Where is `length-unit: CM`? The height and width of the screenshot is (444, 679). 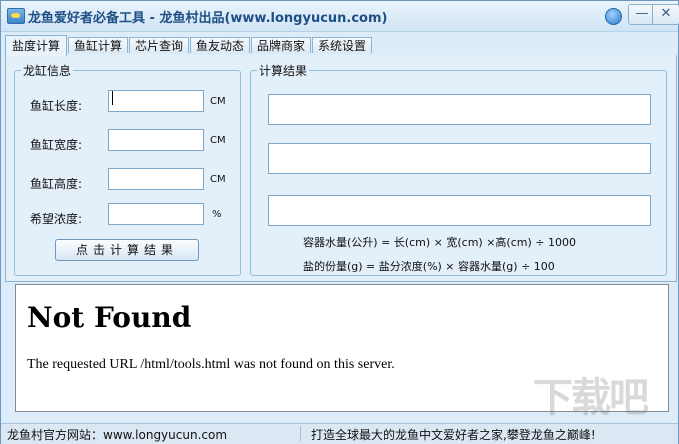 length-unit: CM is located at coordinates (218, 101).